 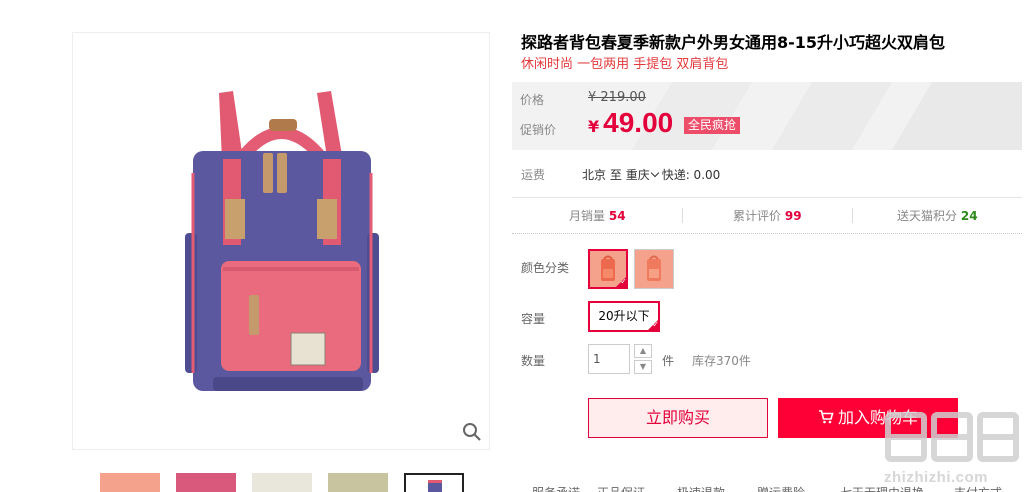 I want to click on buy-now-button: 立即购买, so click(x=678, y=418).